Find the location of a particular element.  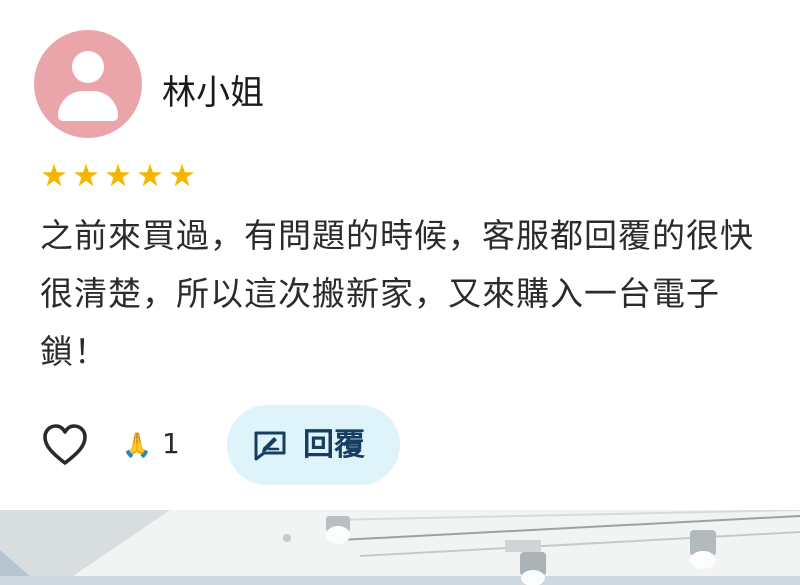

heart-outline-icon is located at coordinates (65, 444).